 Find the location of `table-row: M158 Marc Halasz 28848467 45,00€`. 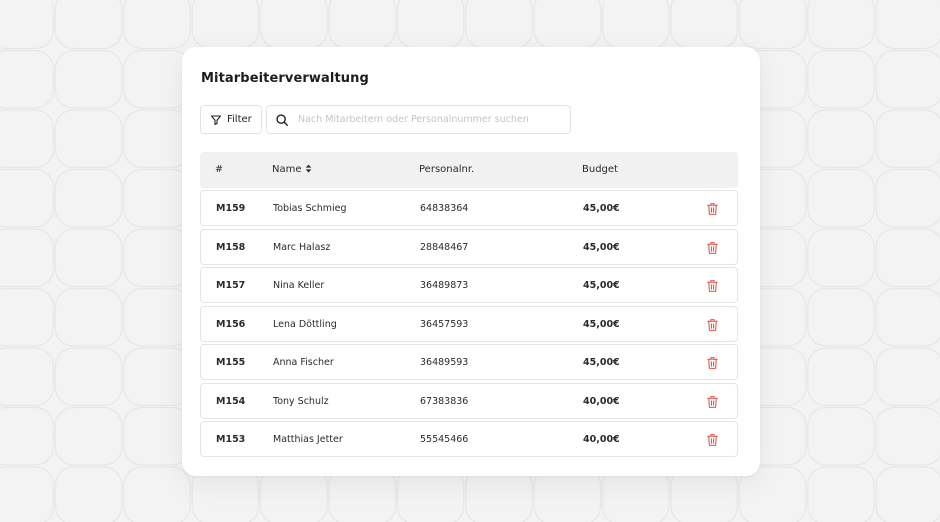

table-row: M158 Marc Halasz 28848467 45,00€ is located at coordinates (469, 246).